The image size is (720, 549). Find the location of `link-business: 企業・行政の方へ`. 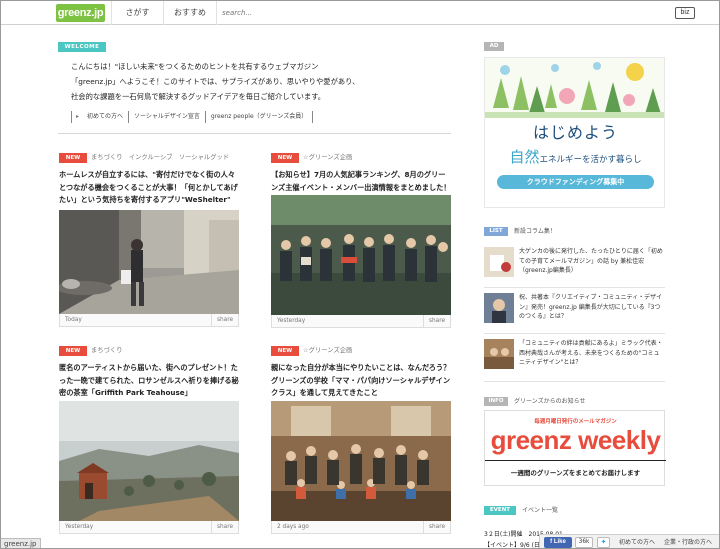

link-business: 企業・行政の方へ is located at coordinates (688, 541).